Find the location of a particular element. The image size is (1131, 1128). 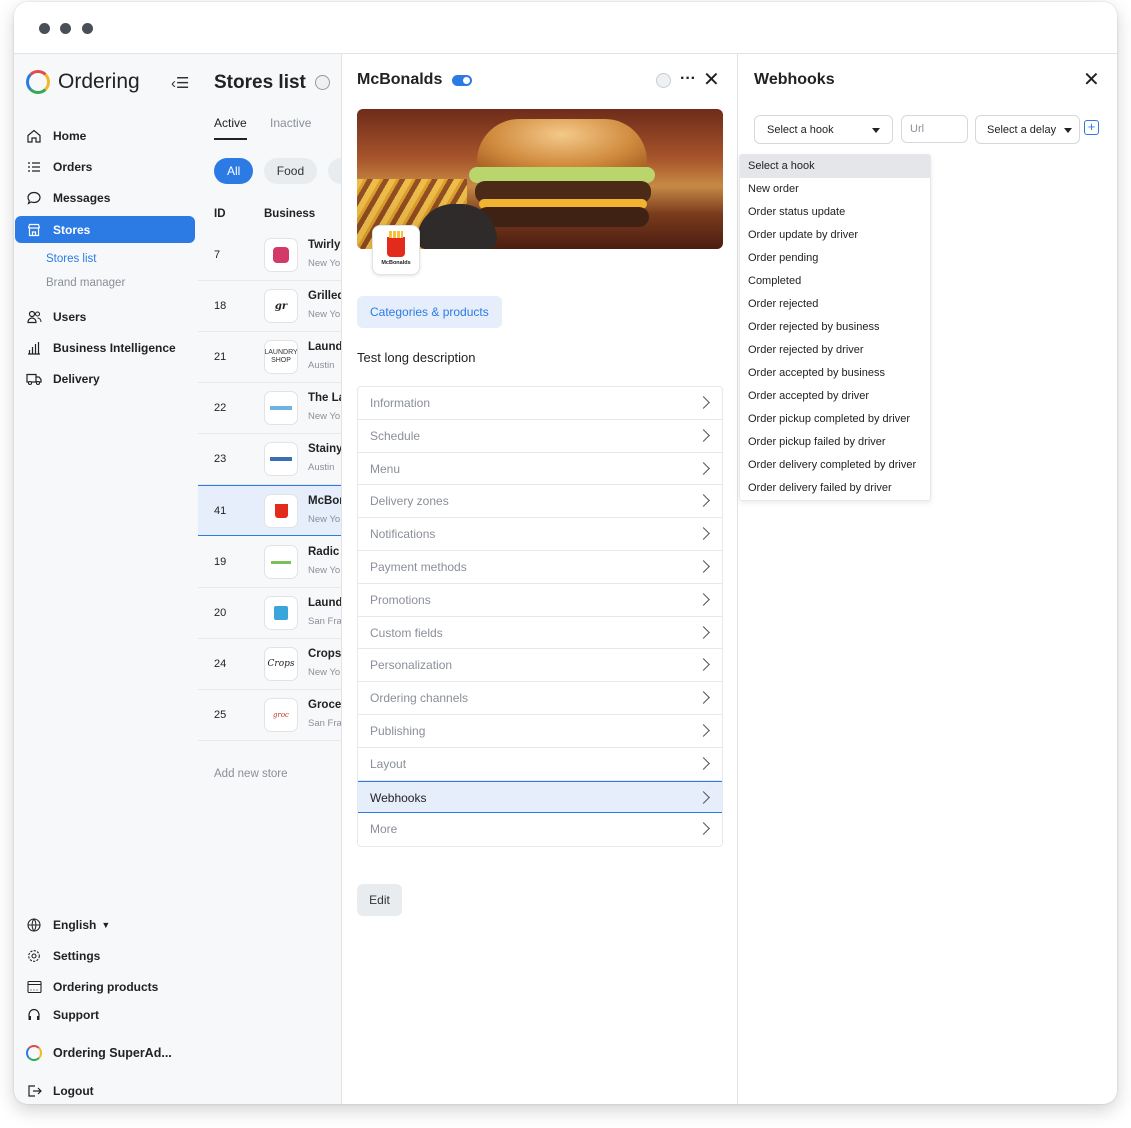

sidebar-item-label: Orders is located at coordinates (73, 166).